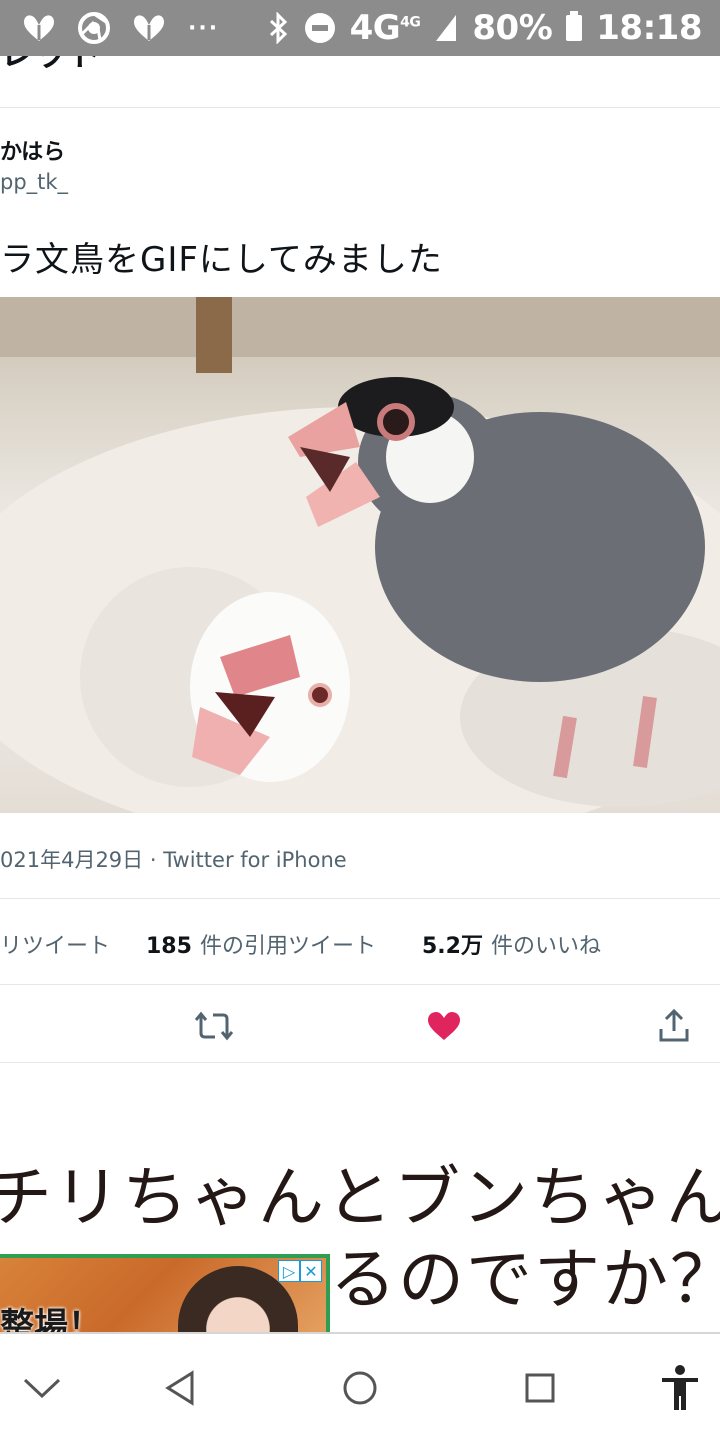 The width and height of the screenshot is (720, 1440). What do you see at coordinates (131, 28) in the screenshot?
I see `status-bar-left: ···` at bounding box center [131, 28].